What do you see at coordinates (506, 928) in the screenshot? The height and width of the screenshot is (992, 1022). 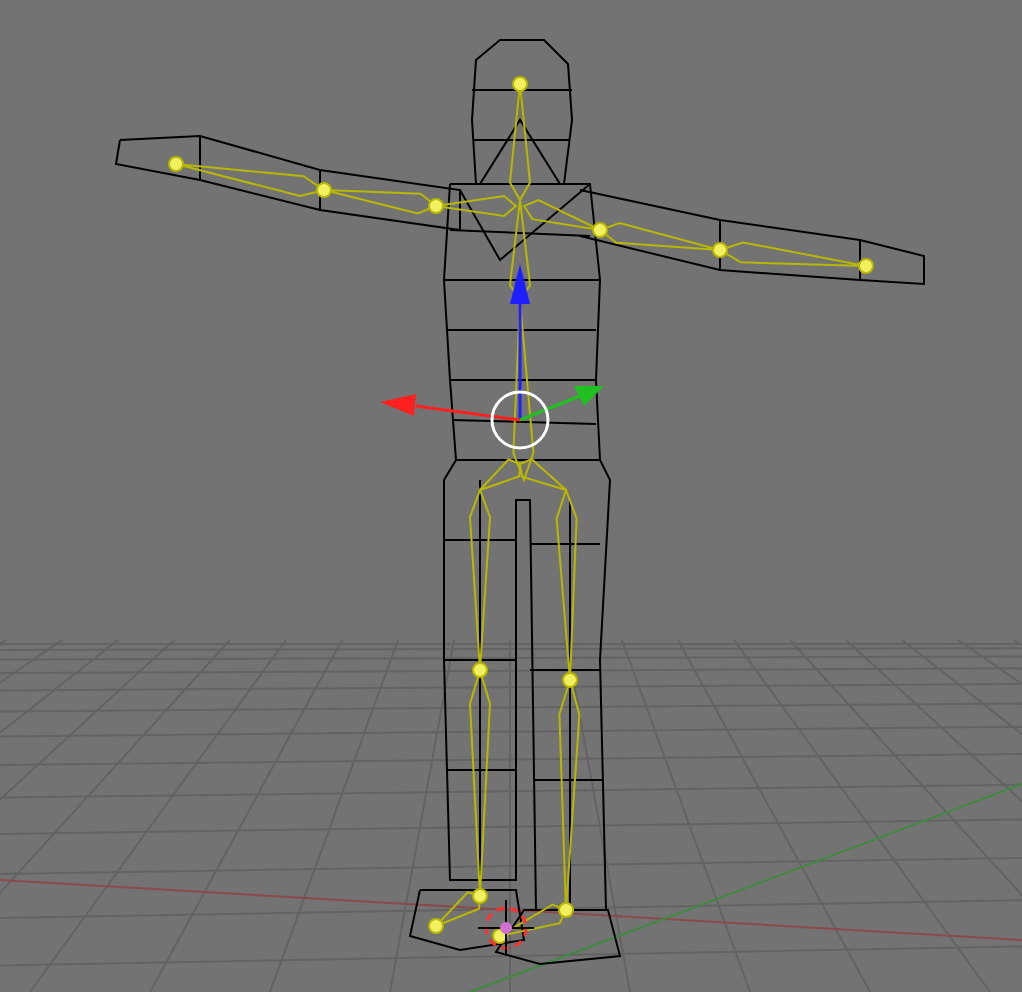 I see `3d-cursor-icon` at bounding box center [506, 928].